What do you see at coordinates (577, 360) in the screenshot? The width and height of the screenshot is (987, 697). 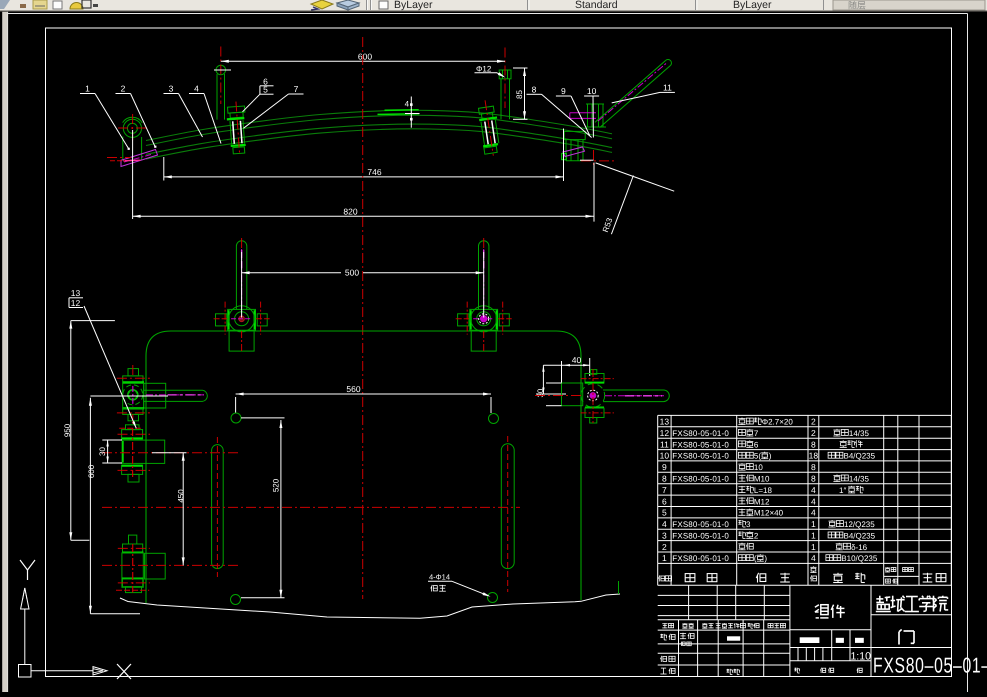 I see `svg-text: 40` at bounding box center [577, 360].